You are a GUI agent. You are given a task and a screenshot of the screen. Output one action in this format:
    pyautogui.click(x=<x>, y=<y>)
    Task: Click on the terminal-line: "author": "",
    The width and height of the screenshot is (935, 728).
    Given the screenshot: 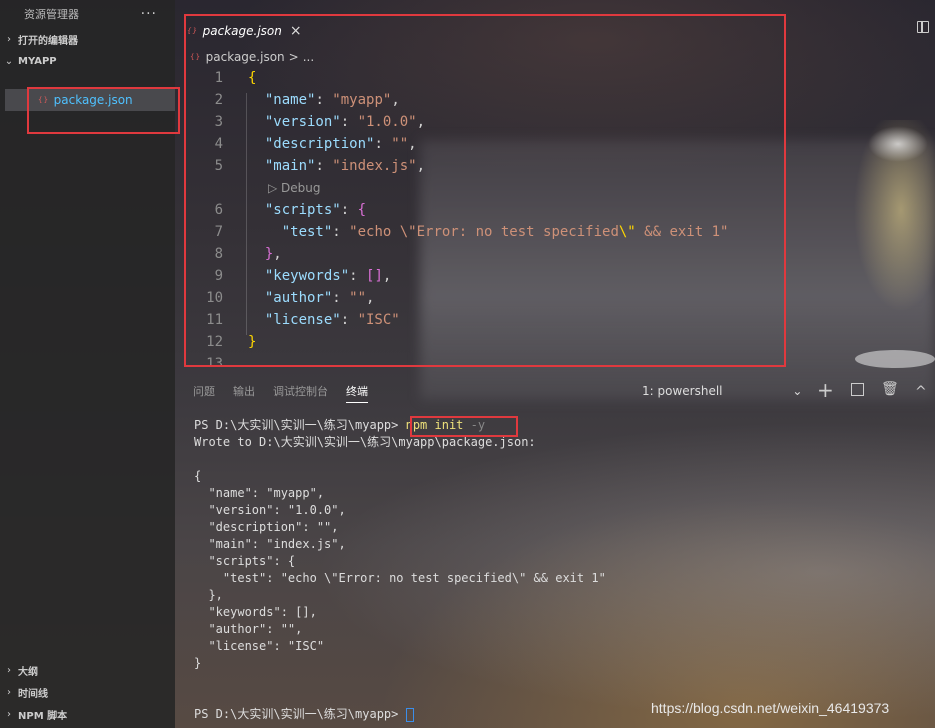 What is the action you would take?
    pyautogui.click(x=248, y=629)
    